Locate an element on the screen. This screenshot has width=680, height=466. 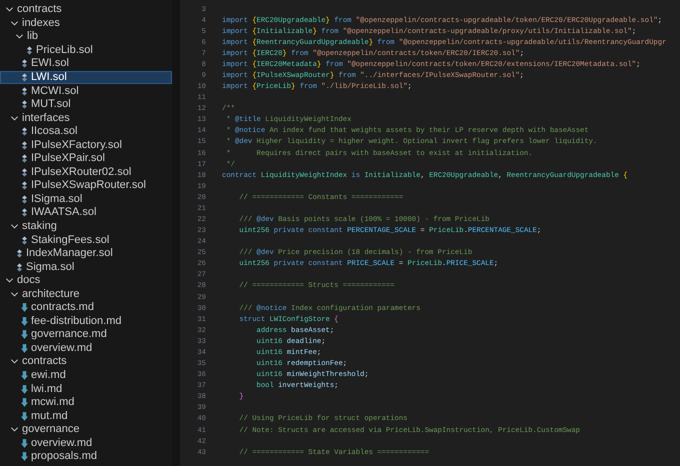
folder-item: lib is located at coordinates (86, 37).